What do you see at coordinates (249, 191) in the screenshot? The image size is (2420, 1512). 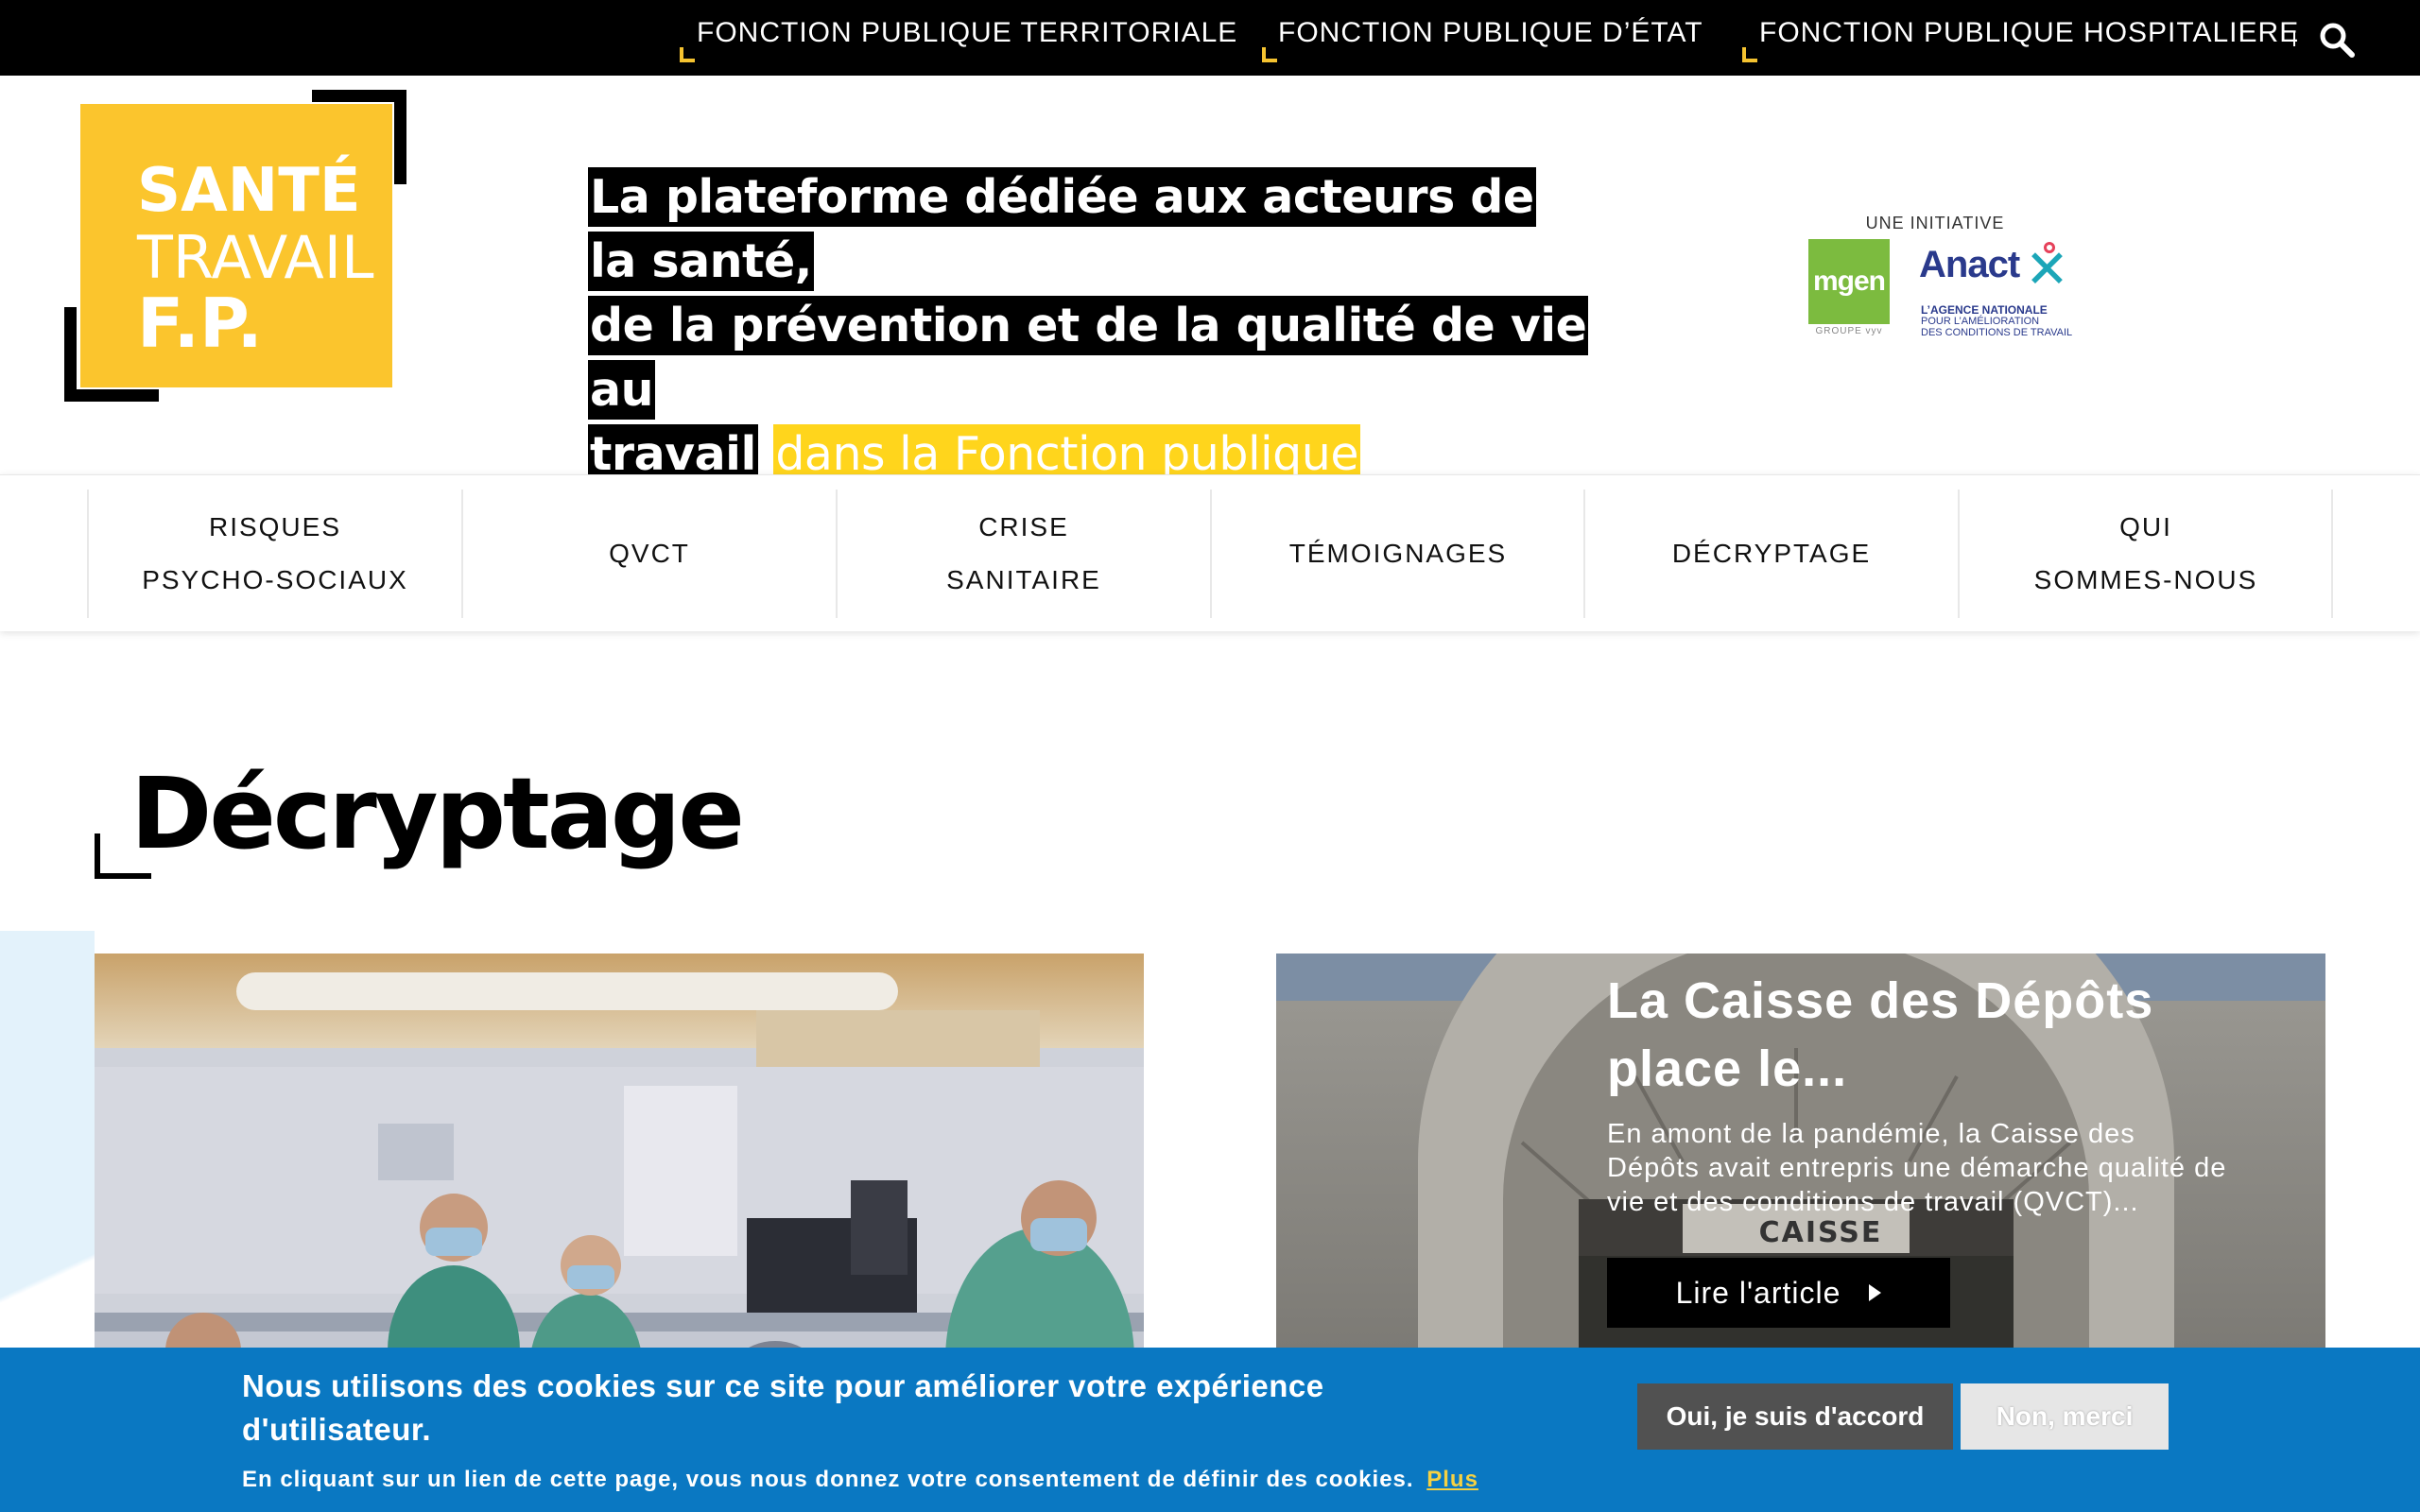 I see `logo-line-1: SANTÉ` at bounding box center [249, 191].